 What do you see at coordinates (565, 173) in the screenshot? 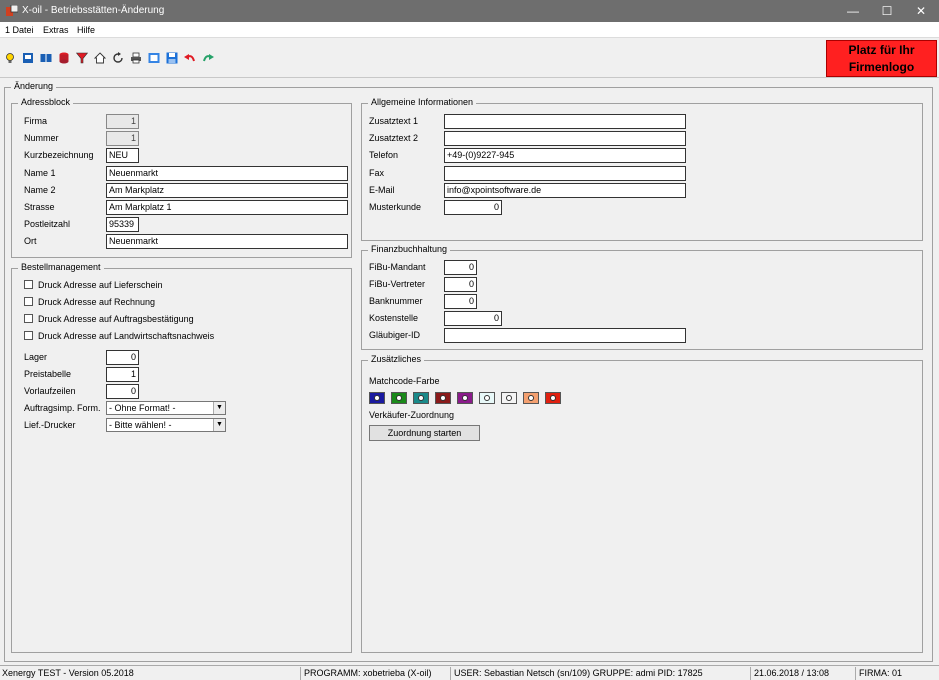
I see `fax-field` at bounding box center [565, 173].